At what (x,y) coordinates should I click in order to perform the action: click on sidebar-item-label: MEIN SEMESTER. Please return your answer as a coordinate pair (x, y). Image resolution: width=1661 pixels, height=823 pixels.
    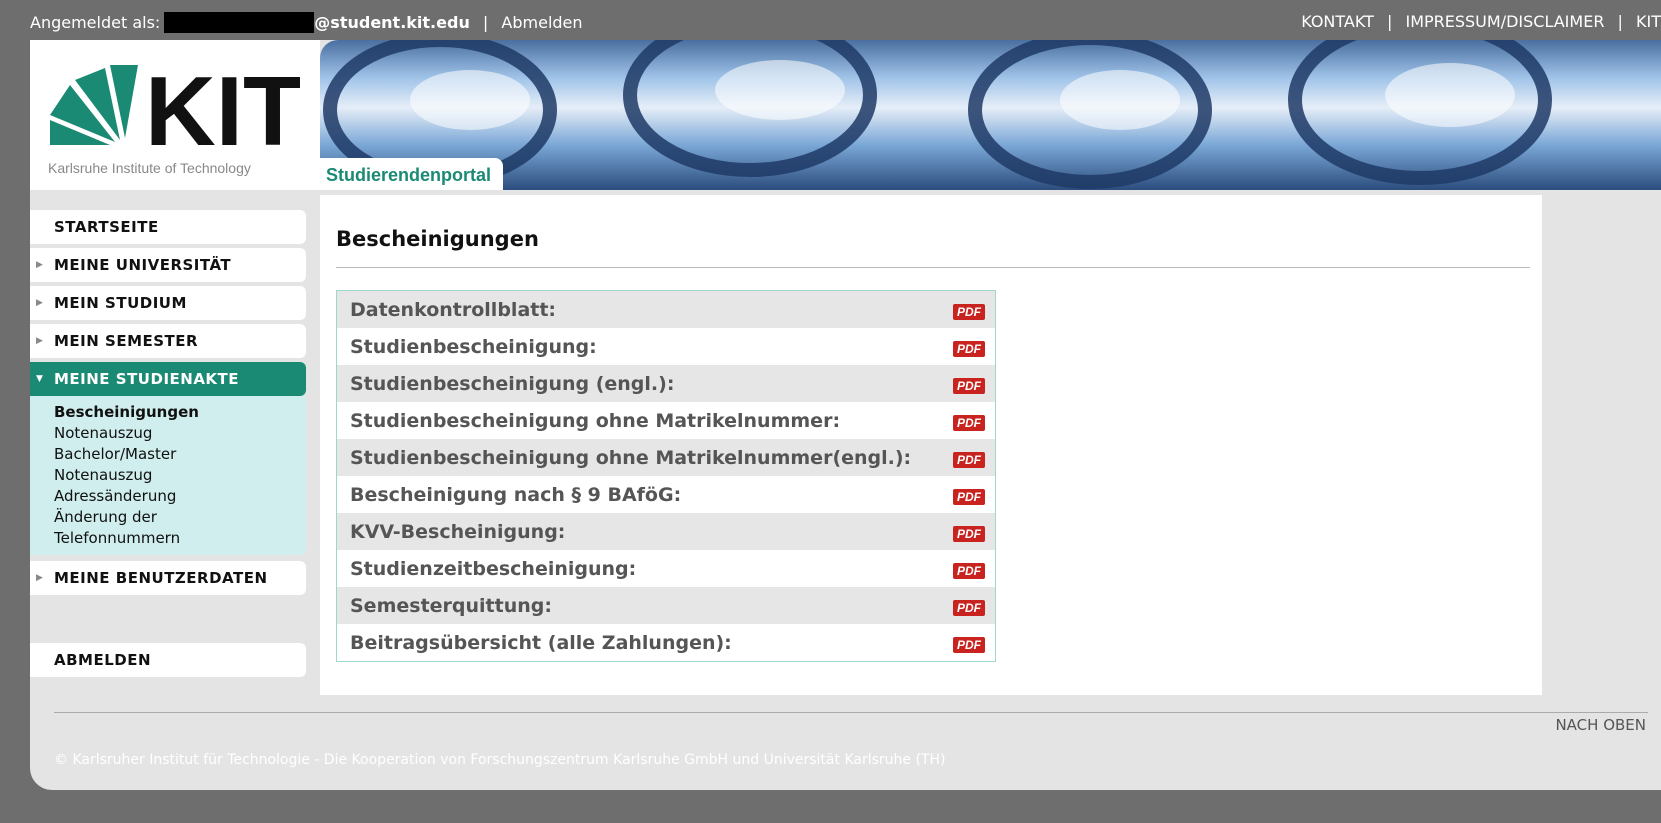
    Looking at the image, I should click on (126, 341).